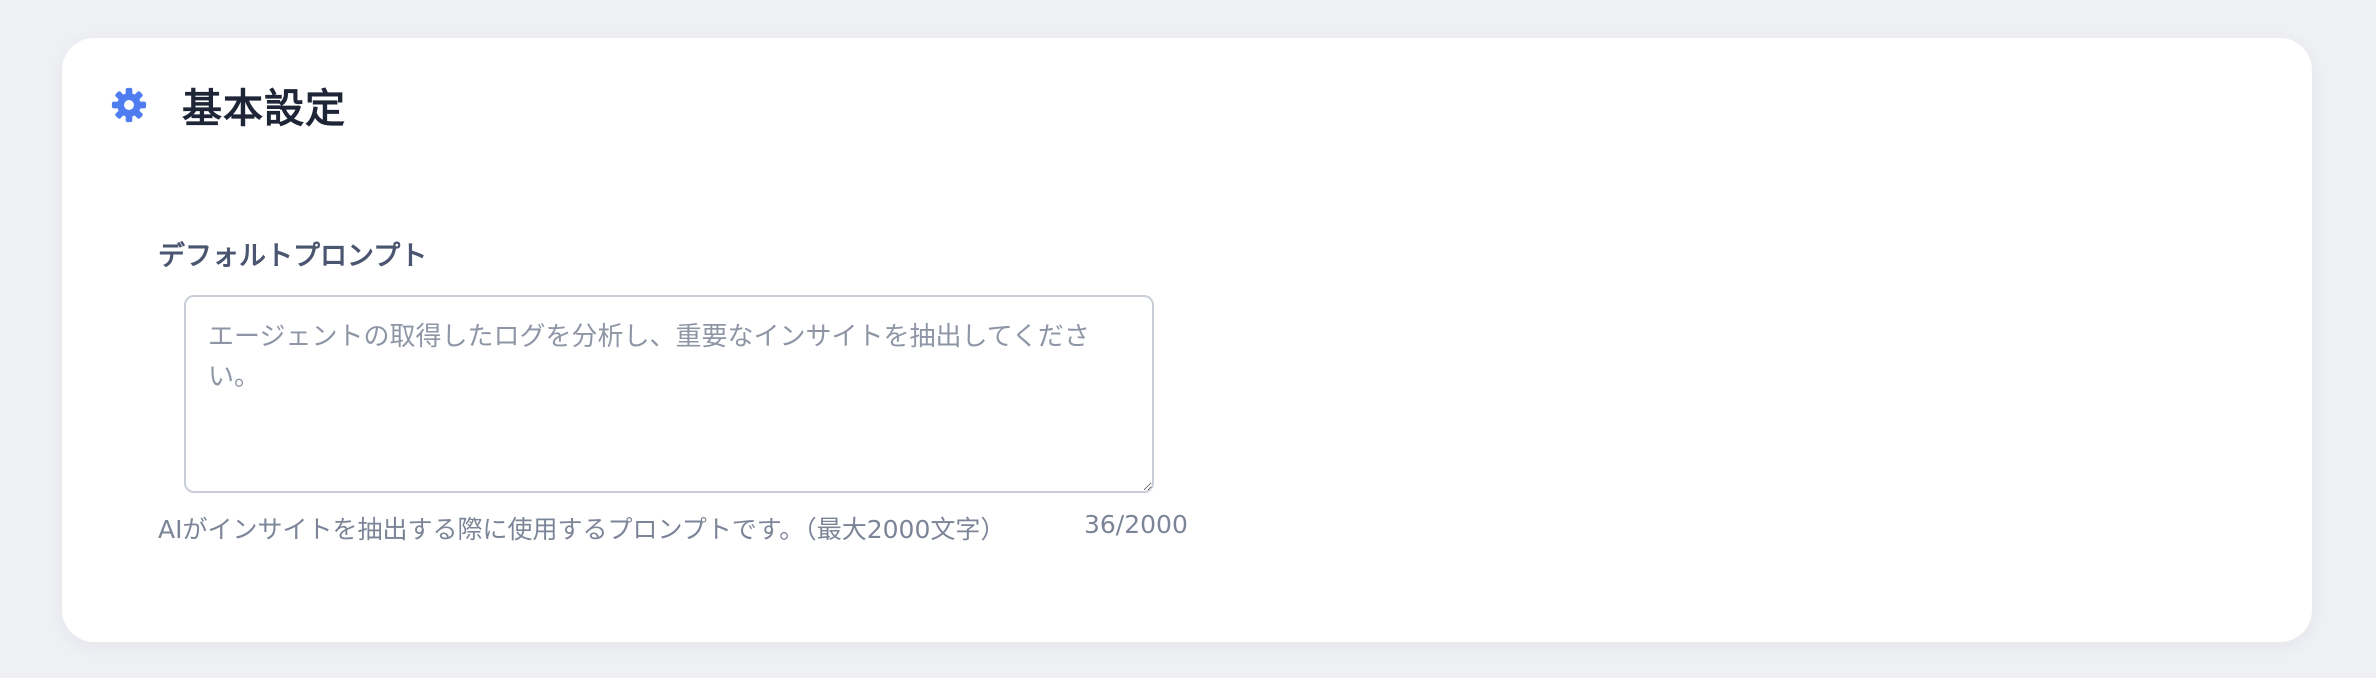 This screenshot has height=678, width=2376. What do you see at coordinates (129, 105) in the screenshot?
I see `gear-icon` at bounding box center [129, 105].